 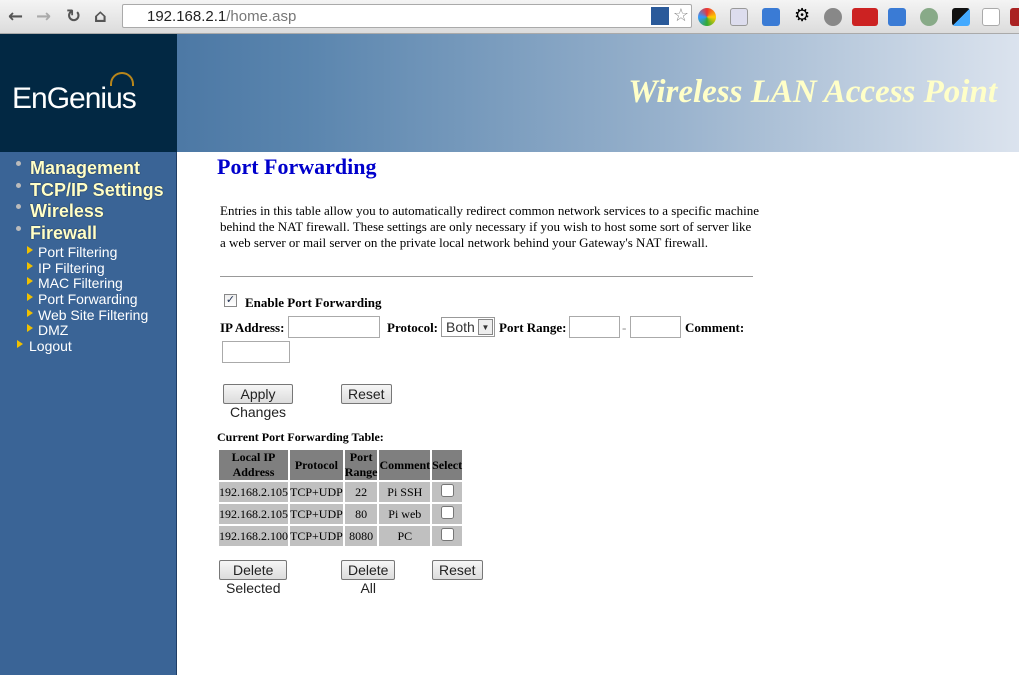 What do you see at coordinates (313, 302) in the screenshot?
I see `enable-label: Enable Port Forwarding` at bounding box center [313, 302].